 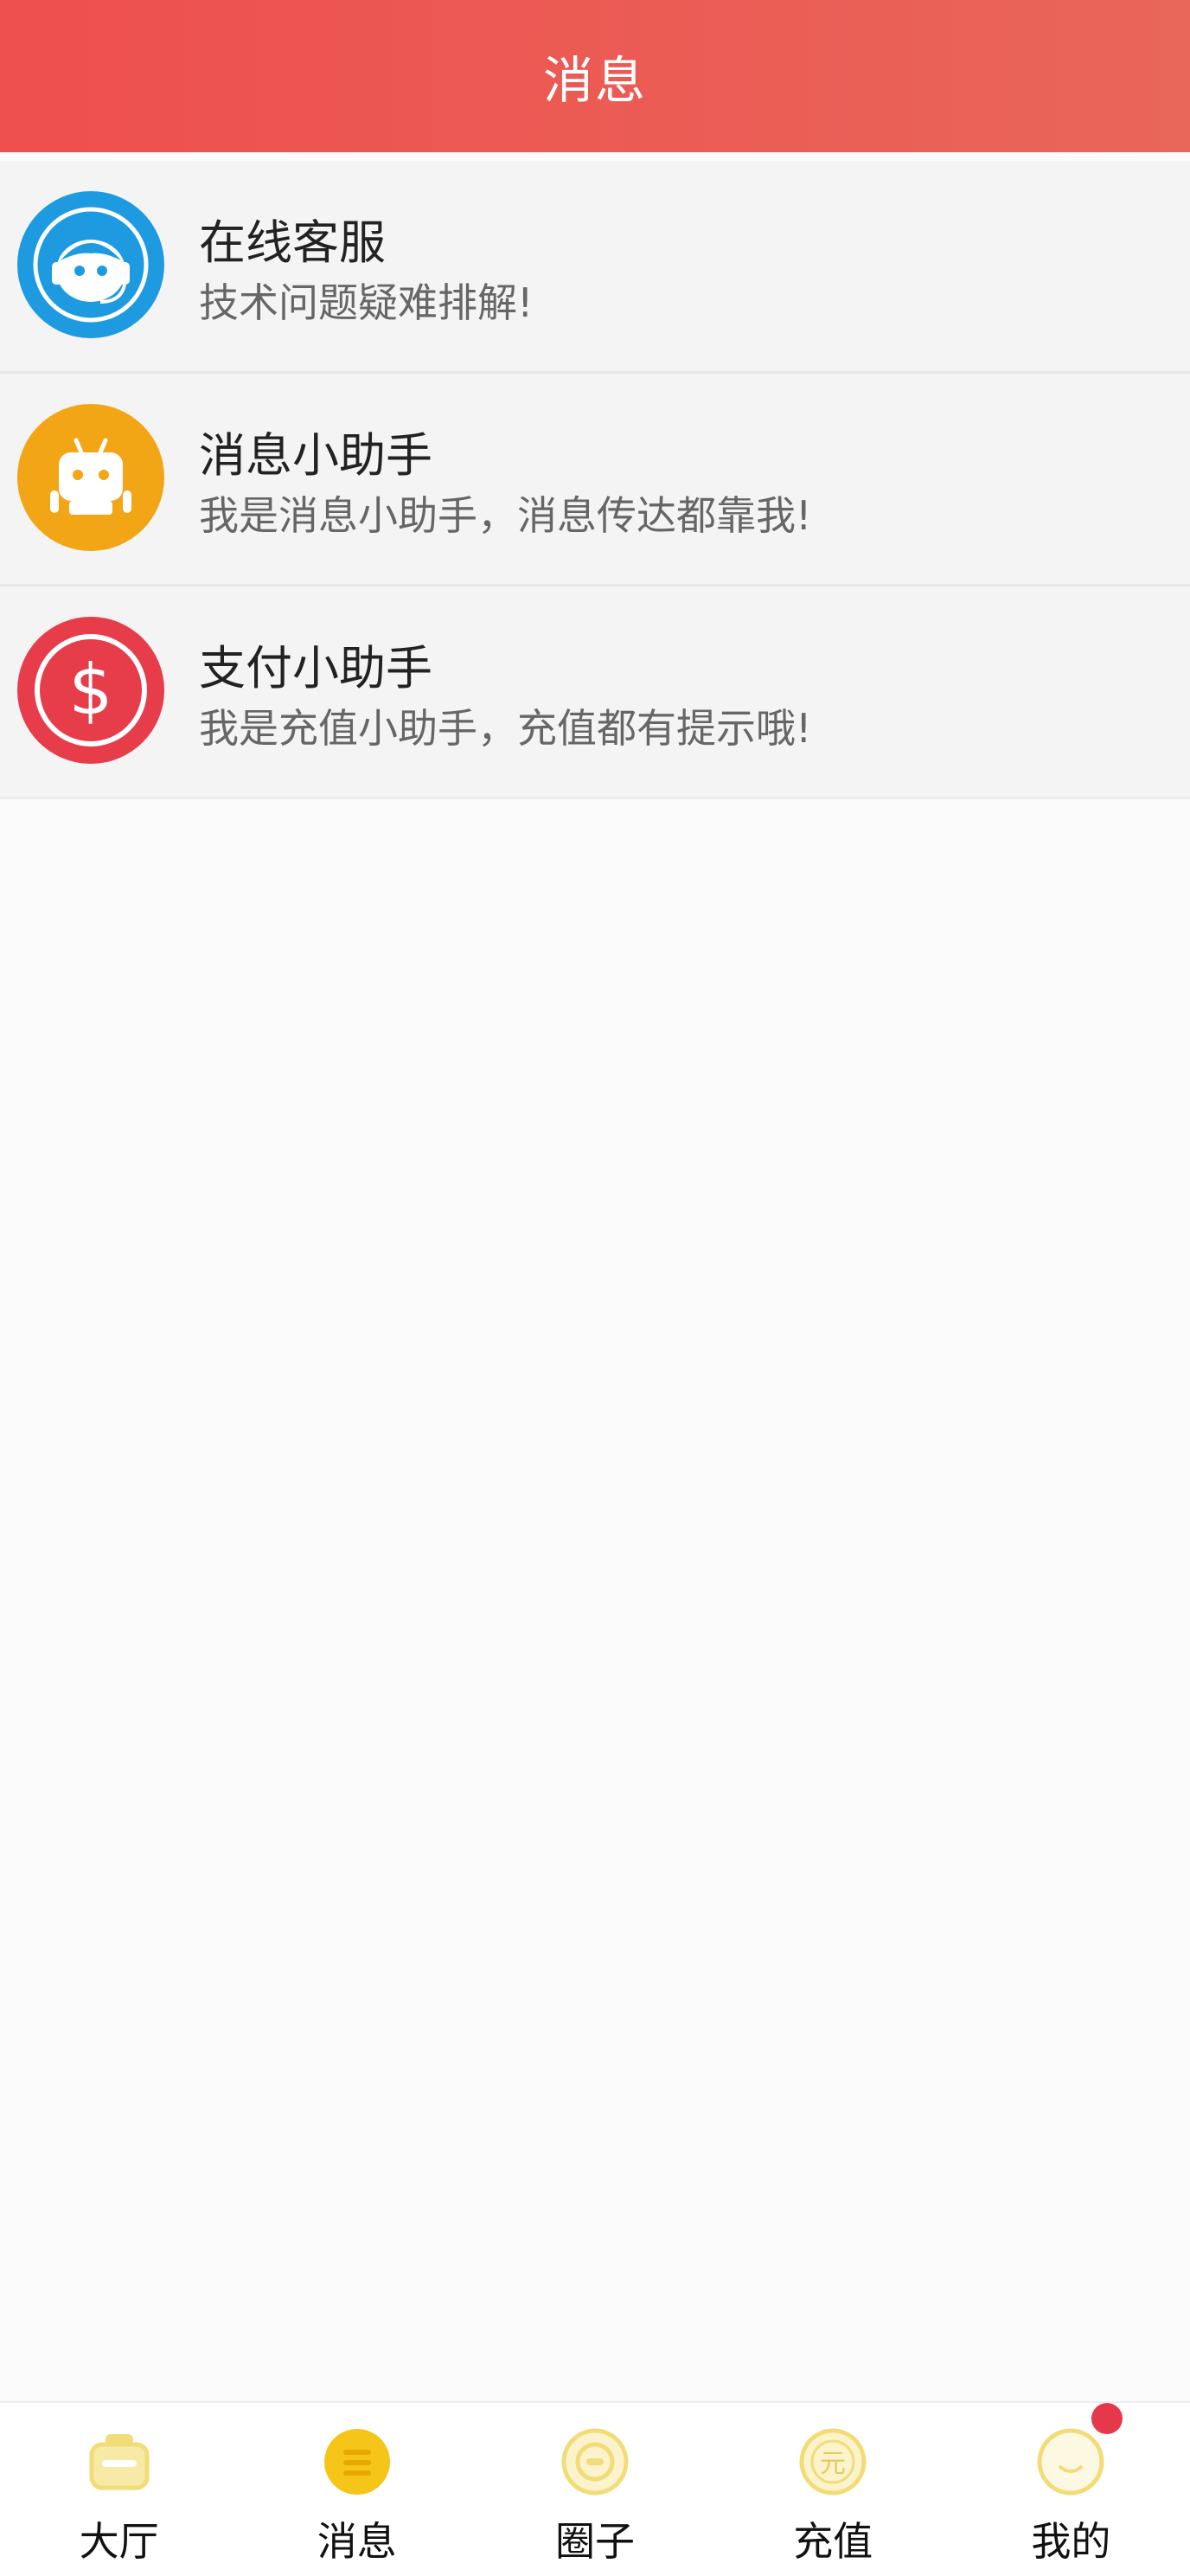 I want to click on message-item-payment-assistant: $ 支付小助手 我是充值小助手，充值都有提示哦!, so click(x=595, y=692).